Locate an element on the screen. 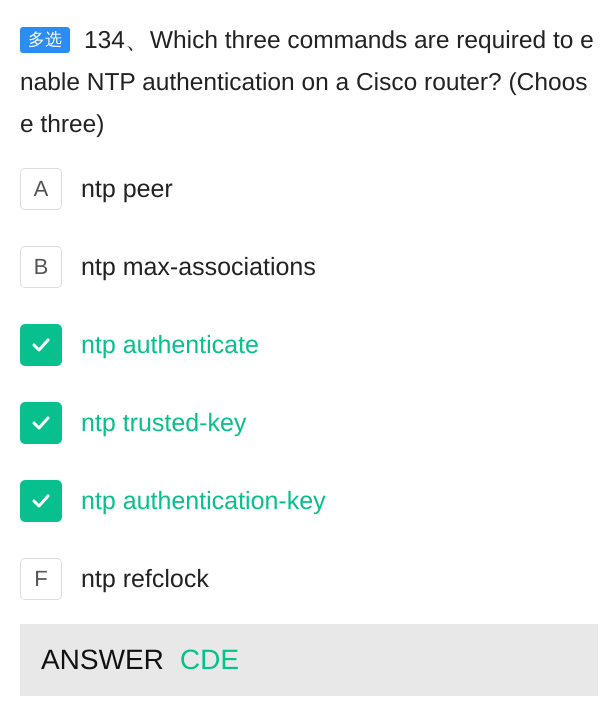 Image resolution: width=612 pixels, height=722 pixels. multi-choice-badge: 多选 is located at coordinates (45, 40).